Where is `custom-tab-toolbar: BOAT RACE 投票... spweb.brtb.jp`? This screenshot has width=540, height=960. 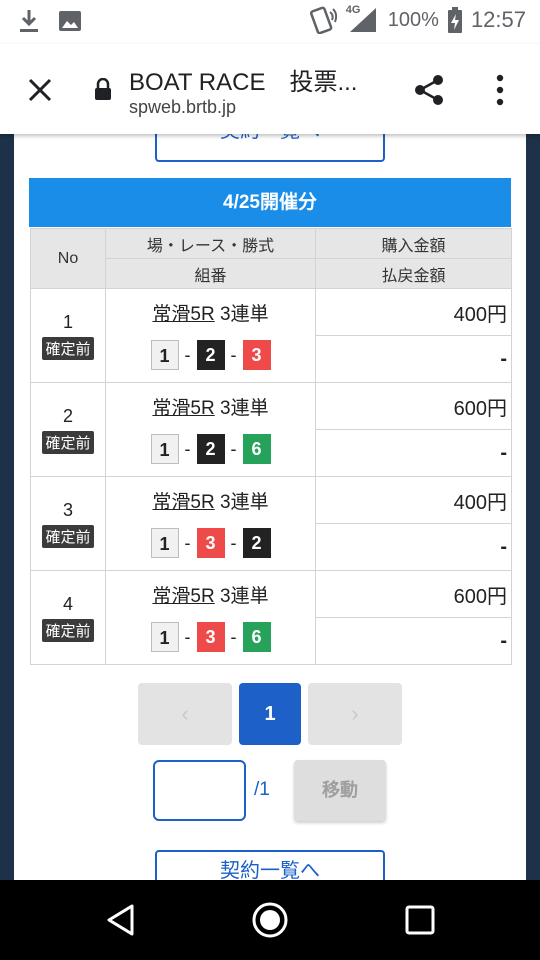
custom-tab-toolbar: BOAT RACE 投票... spweb.brtb.jp is located at coordinates (270, 89).